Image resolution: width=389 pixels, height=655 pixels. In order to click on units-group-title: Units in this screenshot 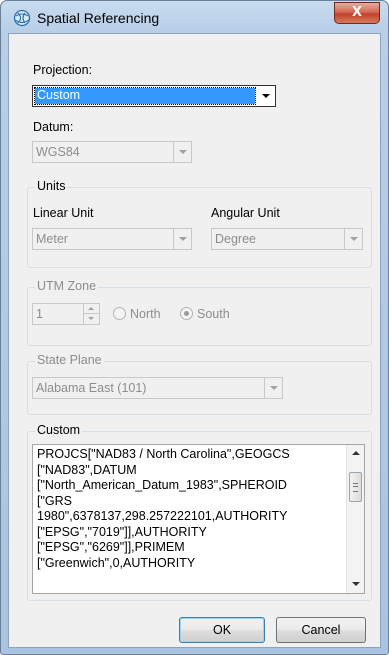, I will do `click(51, 186)`.